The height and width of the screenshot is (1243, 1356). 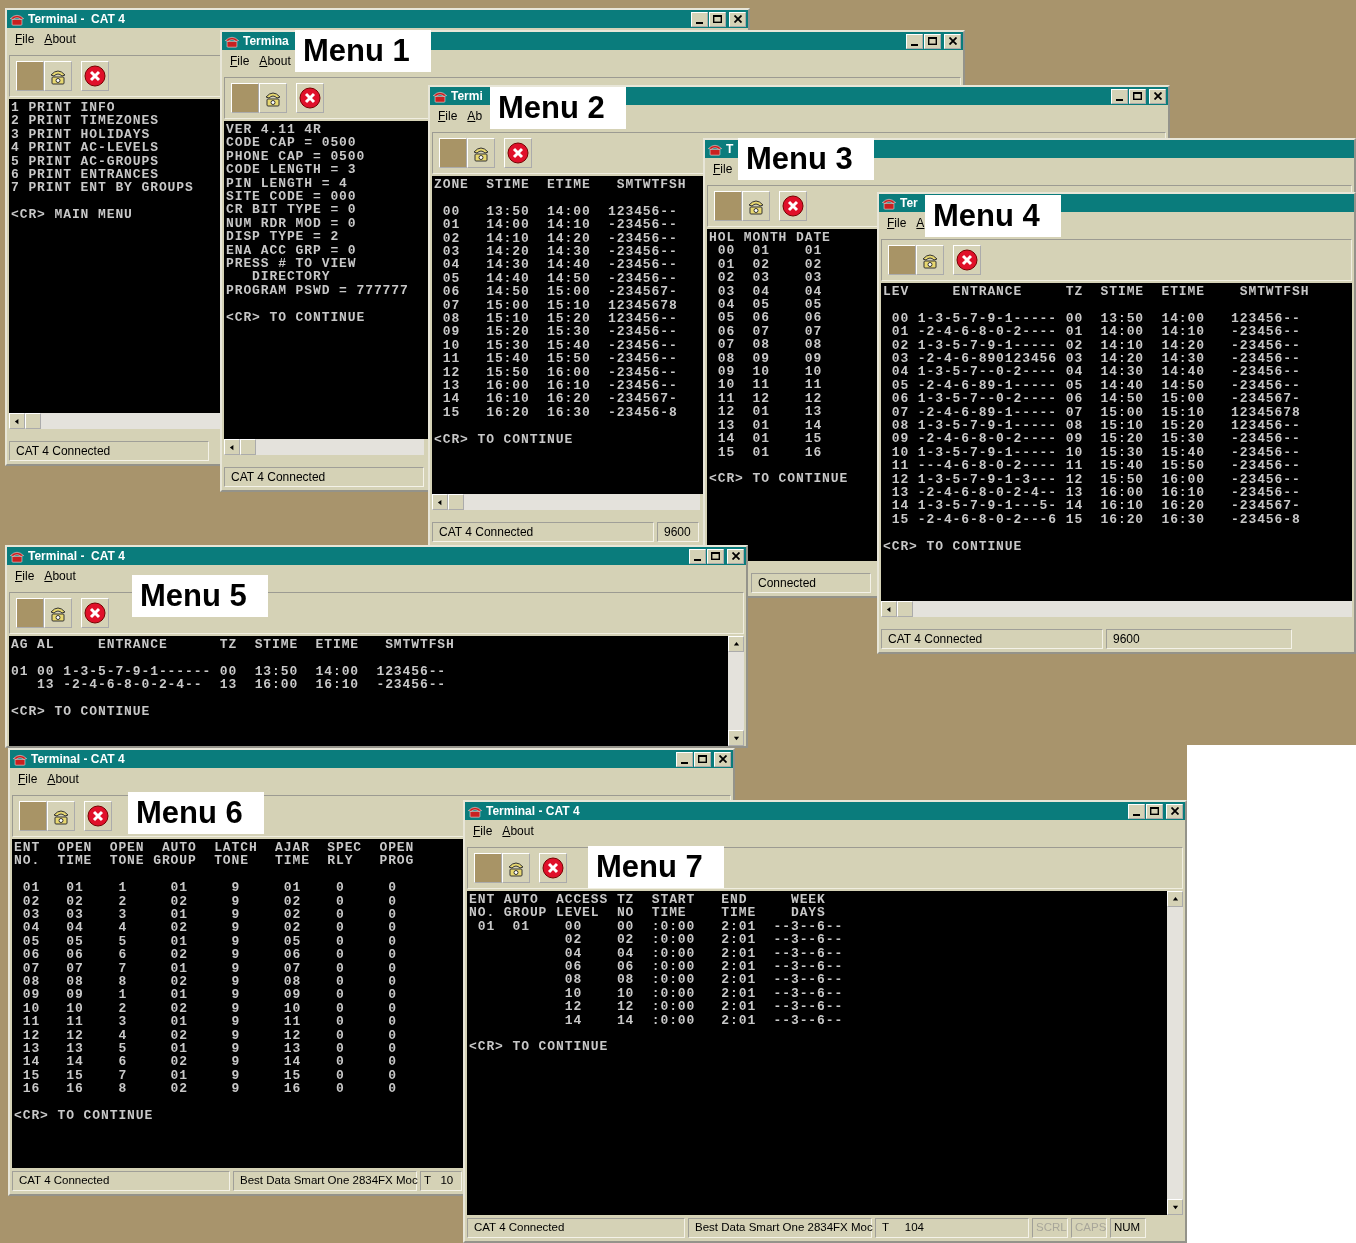 I want to click on up-arrow-icon, so click(x=736, y=644).